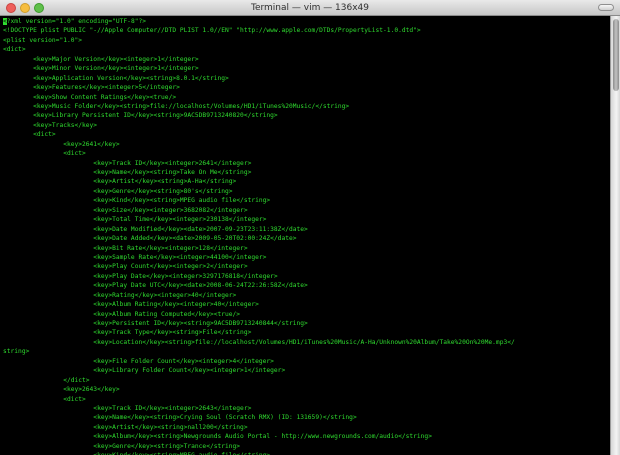  Describe the element at coordinates (606, 7) in the screenshot. I see `toolbar-toggle-button` at that location.